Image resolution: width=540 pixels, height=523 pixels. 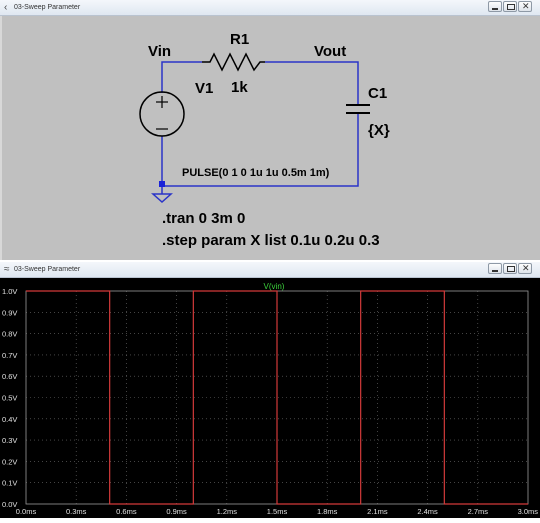 What do you see at coordinates (330, 51) in the screenshot?
I see `label-vout: Vout` at bounding box center [330, 51].